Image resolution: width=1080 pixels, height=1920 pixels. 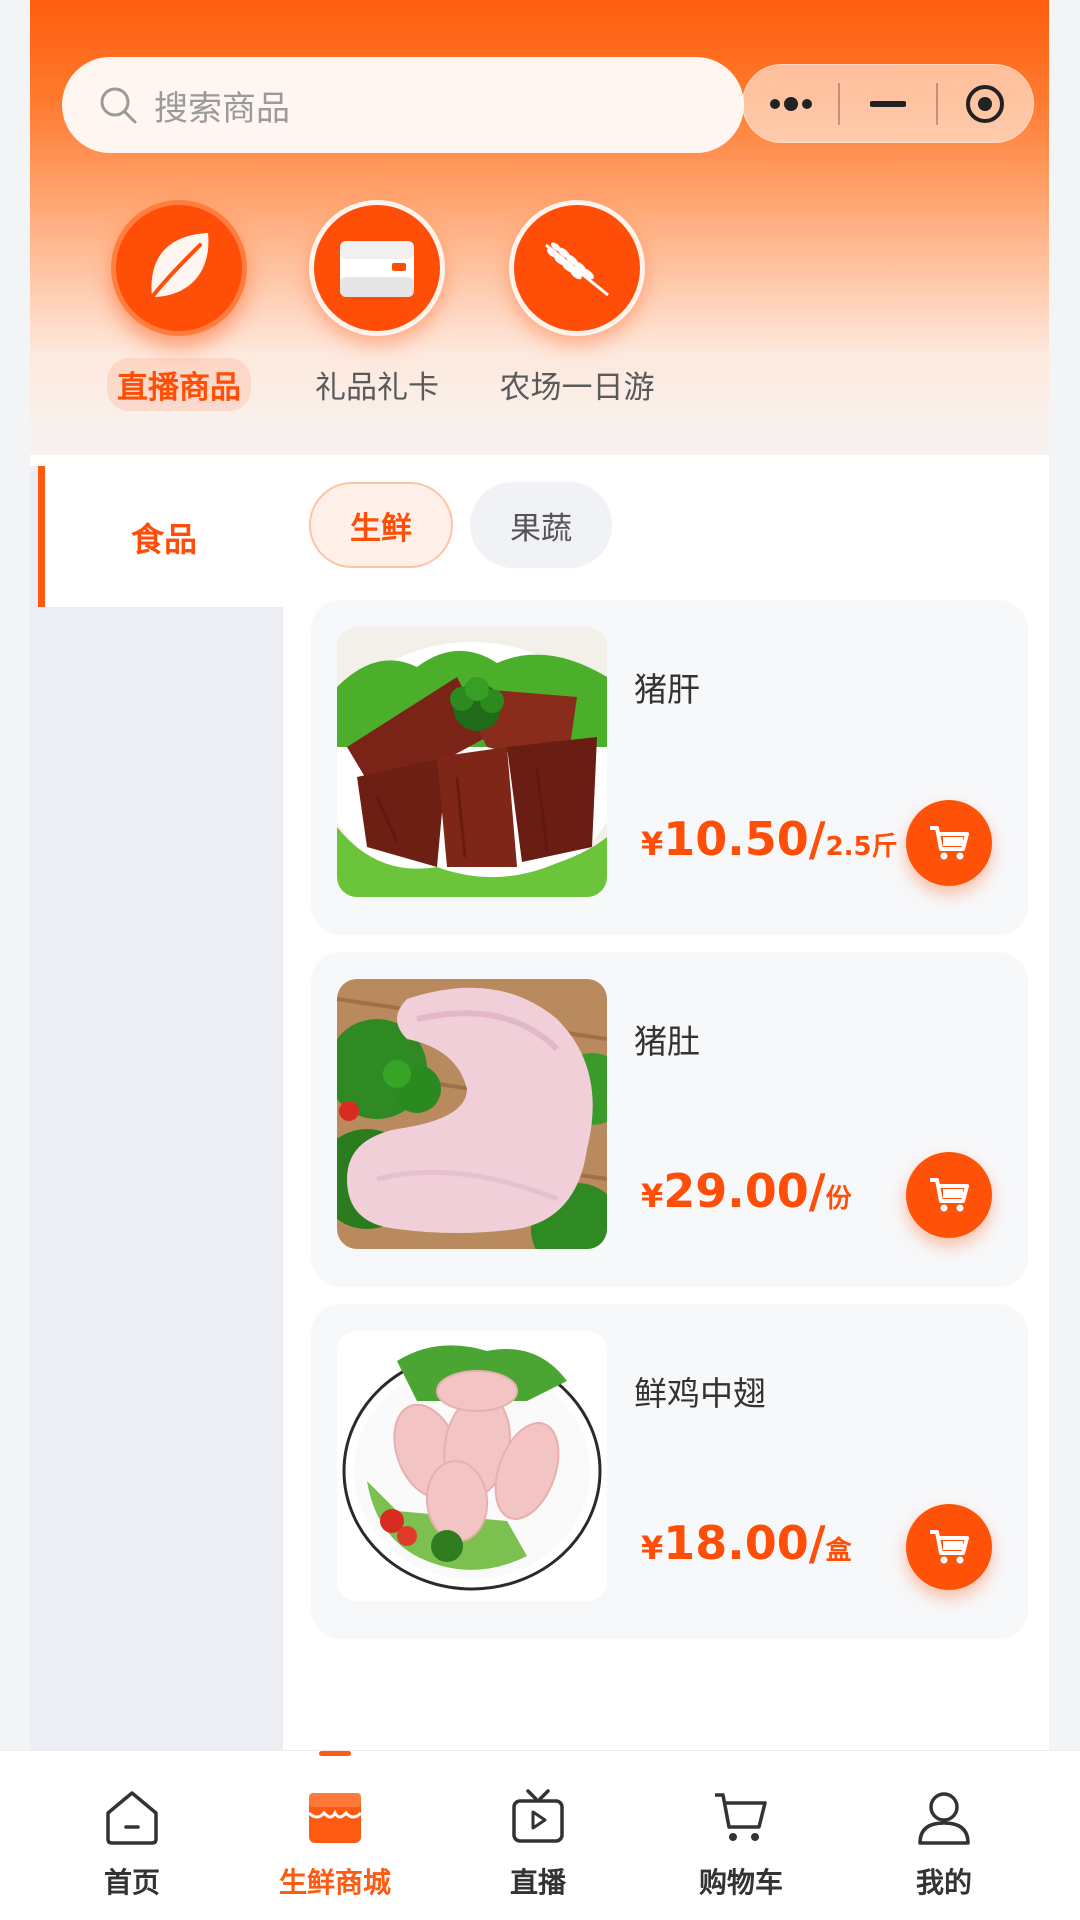 I want to click on more-button, so click(x=790, y=103).